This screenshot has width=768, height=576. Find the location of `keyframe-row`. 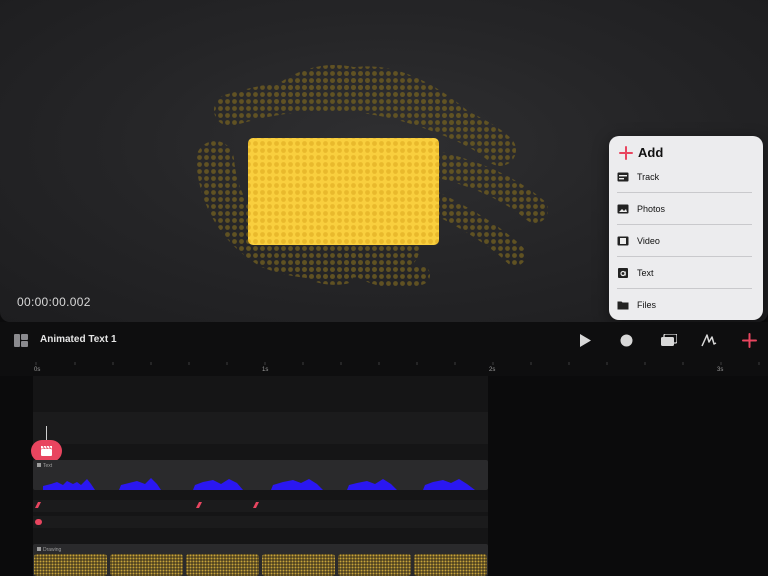

keyframe-row is located at coordinates (260, 506).